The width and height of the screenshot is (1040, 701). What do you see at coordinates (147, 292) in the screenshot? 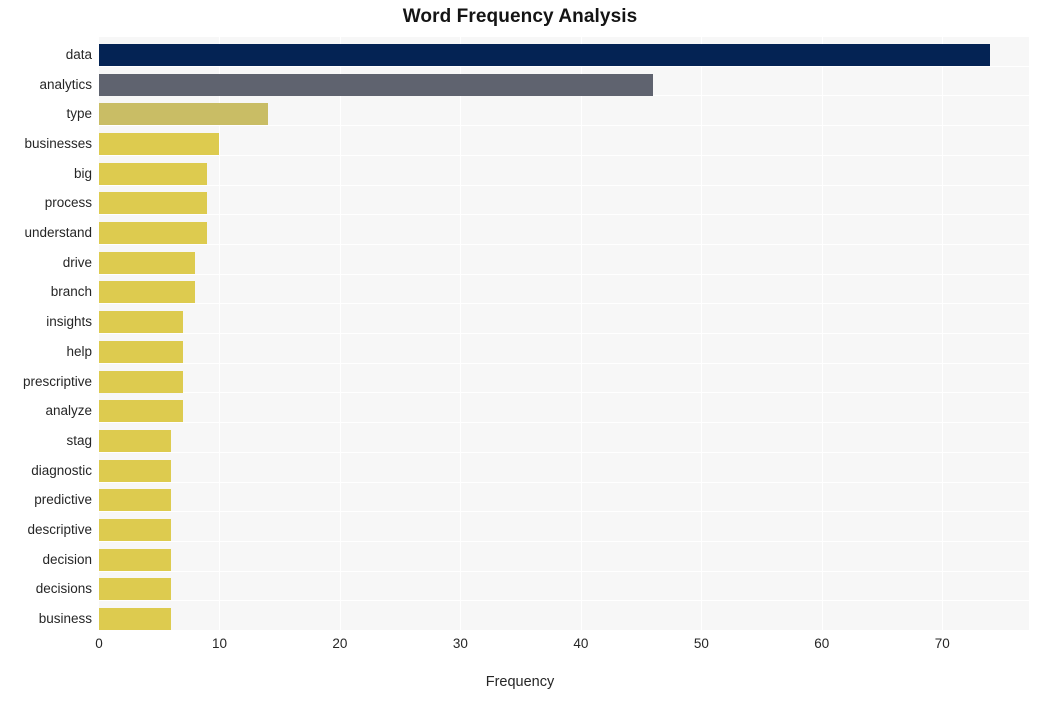
I see `bar-branch` at bounding box center [147, 292].